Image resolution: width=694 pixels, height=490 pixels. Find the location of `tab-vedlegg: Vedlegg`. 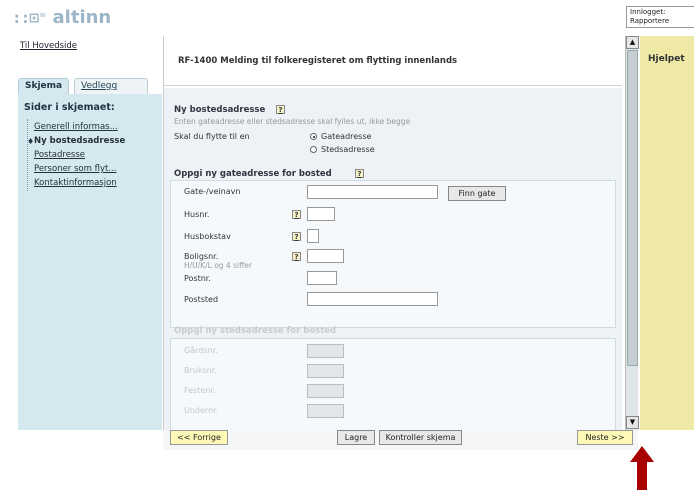

tab-vedlegg: Vedlegg is located at coordinates (111, 86).